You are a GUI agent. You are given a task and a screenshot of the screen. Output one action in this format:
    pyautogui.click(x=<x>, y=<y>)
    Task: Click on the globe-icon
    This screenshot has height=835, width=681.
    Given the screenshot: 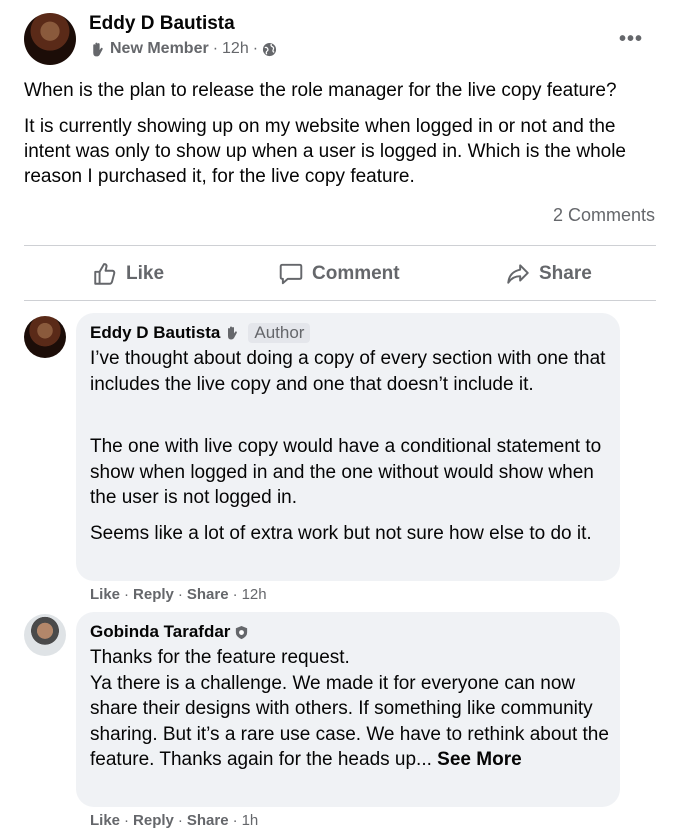 What is the action you would take?
    pyautogui.click(x=269, y=49)
    